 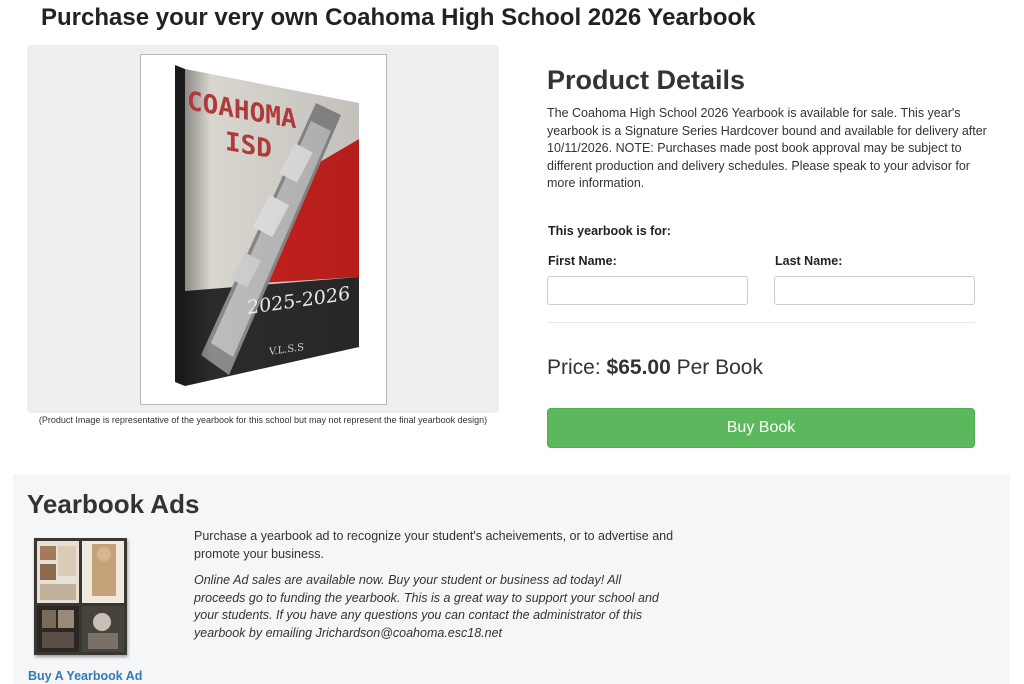 I want to click on price-suffix: Per Book, so click(x=719, y=367).